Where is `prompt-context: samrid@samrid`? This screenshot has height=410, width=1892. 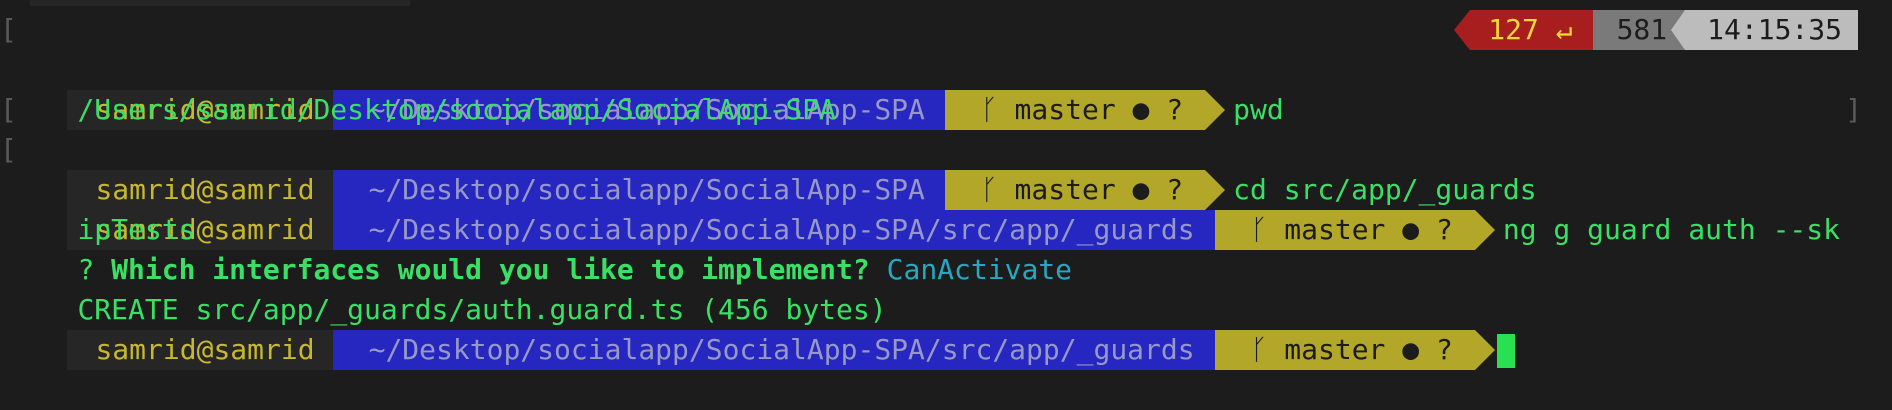
prompt-context: samrid@samrid is located at coordinates (200, 350).